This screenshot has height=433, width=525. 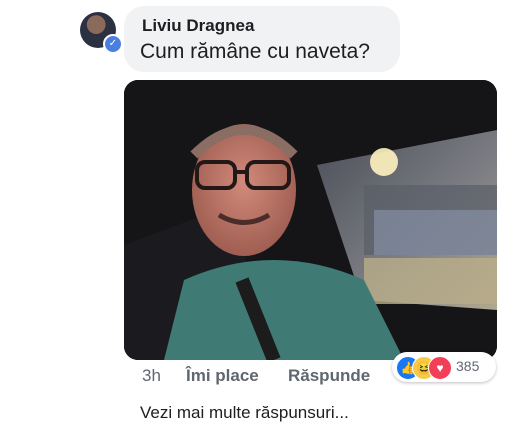 What do you see at coordinates (151, 376) in the screenshot?
I see `comment-time: 3h` at bounding box center [151, 376].